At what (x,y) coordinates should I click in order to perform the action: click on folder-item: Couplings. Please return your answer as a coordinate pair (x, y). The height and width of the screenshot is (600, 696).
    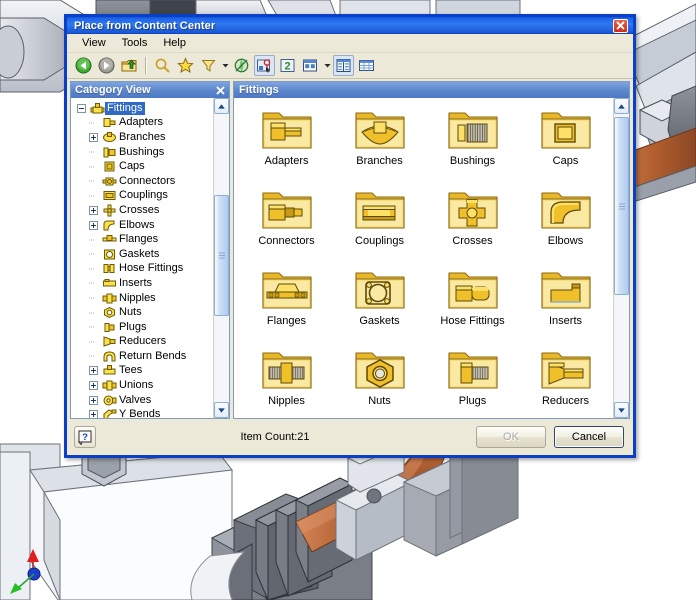
    Looking at the image, I should click on (379, 224).